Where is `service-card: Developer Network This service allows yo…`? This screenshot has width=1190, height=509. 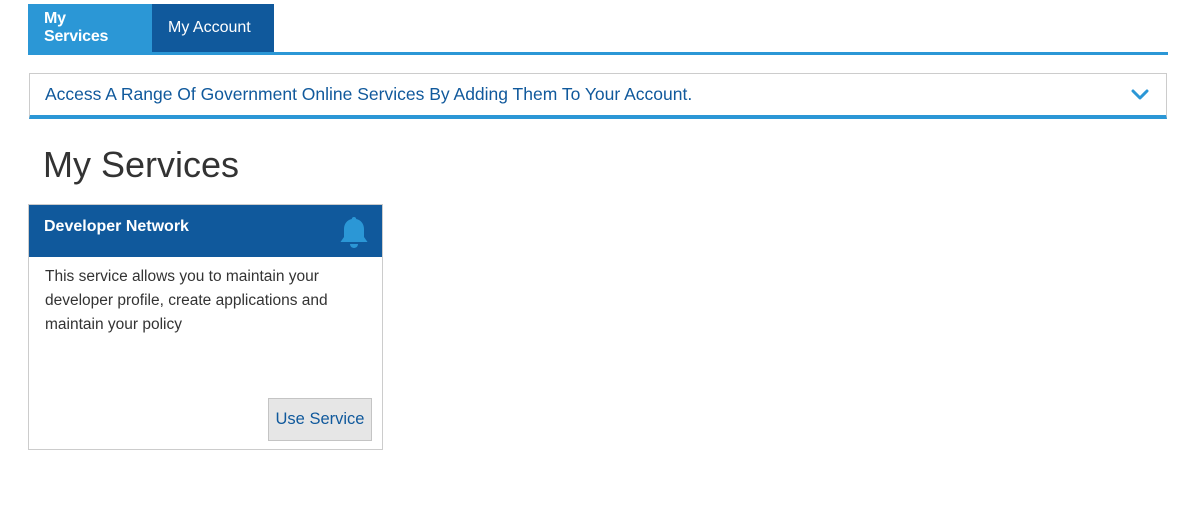
service-card: Developer Network This service allows yo… is located at coordinates (205, 327).